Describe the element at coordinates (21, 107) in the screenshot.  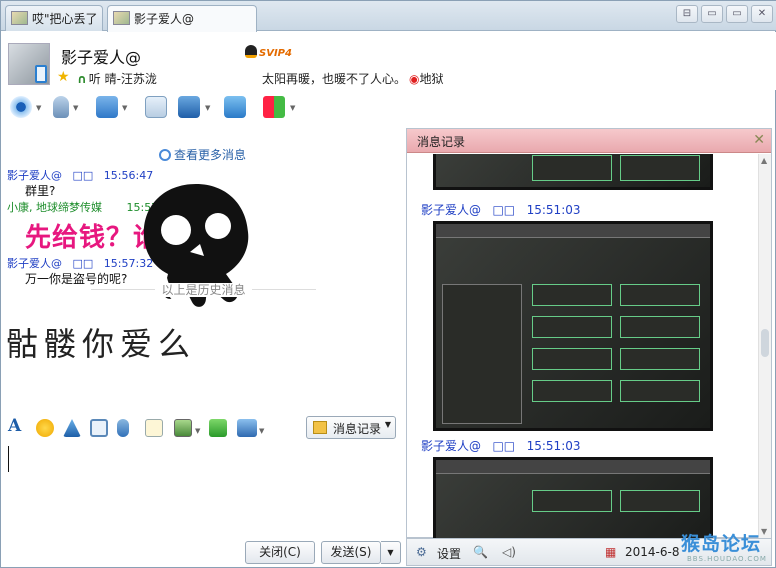
I see `video-call-icon` at that location.